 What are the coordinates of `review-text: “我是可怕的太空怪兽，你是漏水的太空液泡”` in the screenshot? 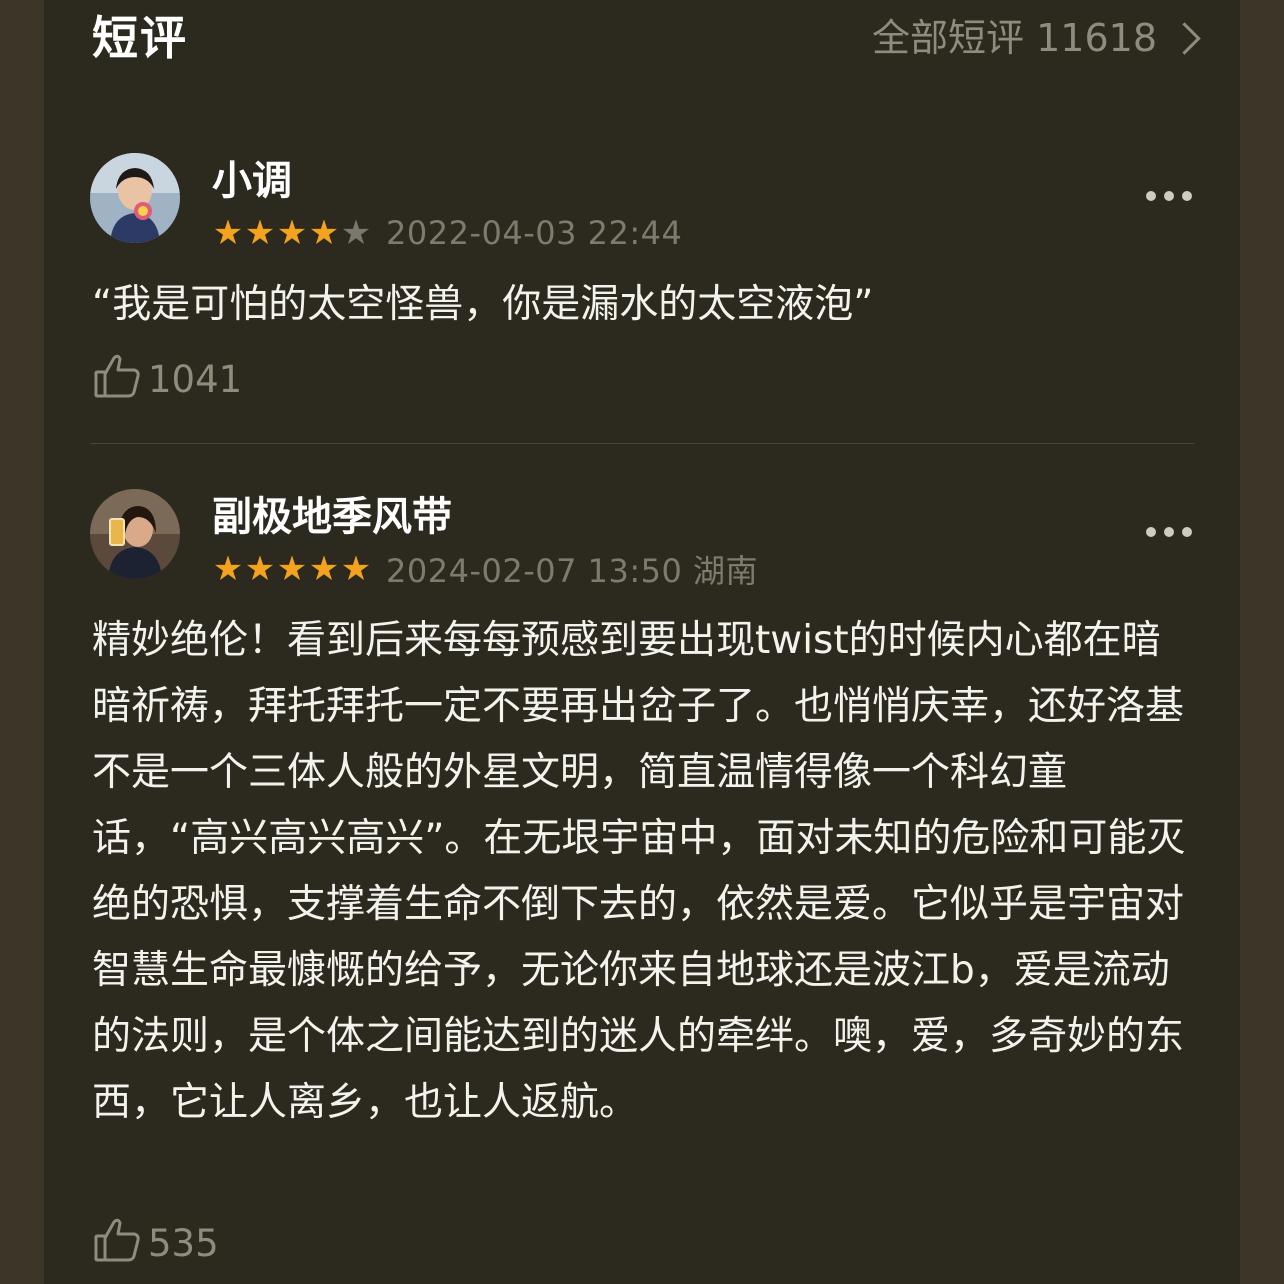 It's located at (483, 304).